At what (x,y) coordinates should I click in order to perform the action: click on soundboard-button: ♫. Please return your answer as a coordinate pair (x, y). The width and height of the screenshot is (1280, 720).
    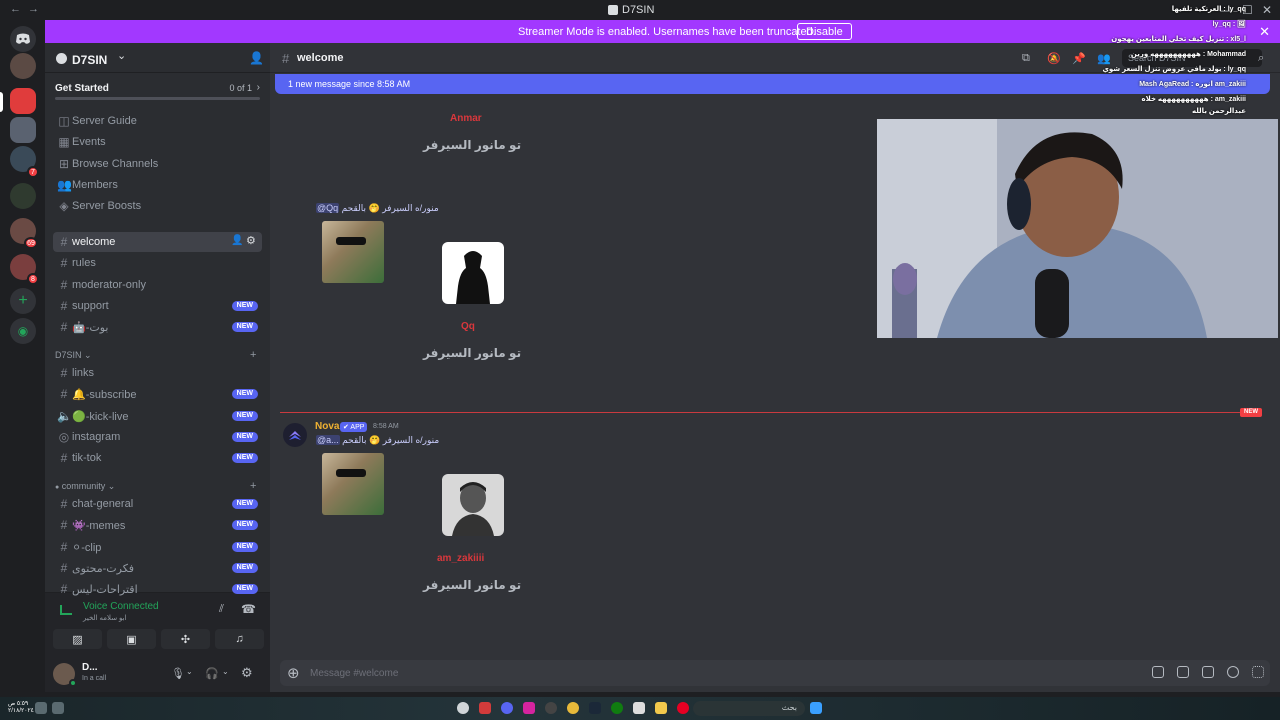
    Looking at the image, I should click on (239, 639).